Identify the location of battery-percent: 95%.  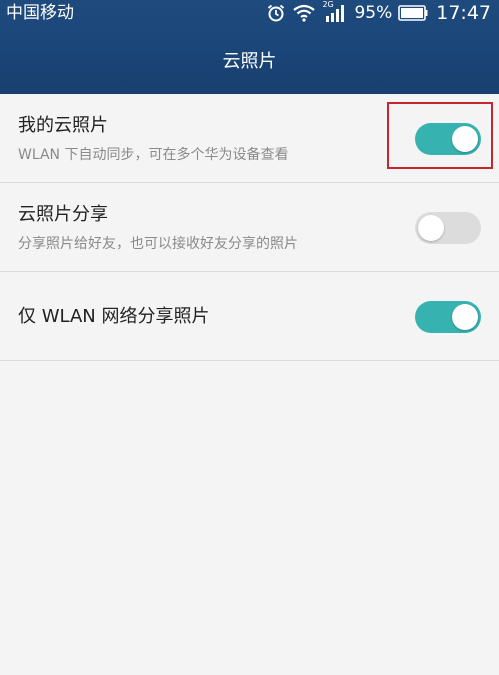
(373, 13).